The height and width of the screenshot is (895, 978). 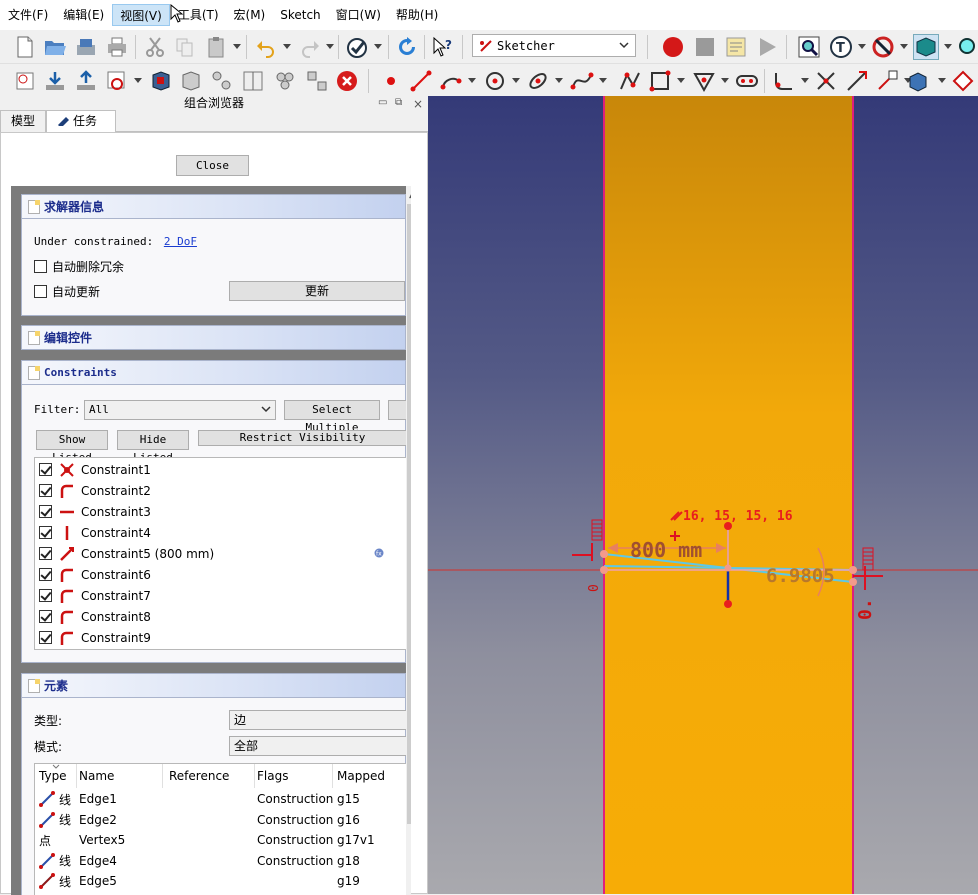 What do you see at coordinates (630, 81) in the screenshot?
I see `create-polyline-button` at bounding box center [630, 81].